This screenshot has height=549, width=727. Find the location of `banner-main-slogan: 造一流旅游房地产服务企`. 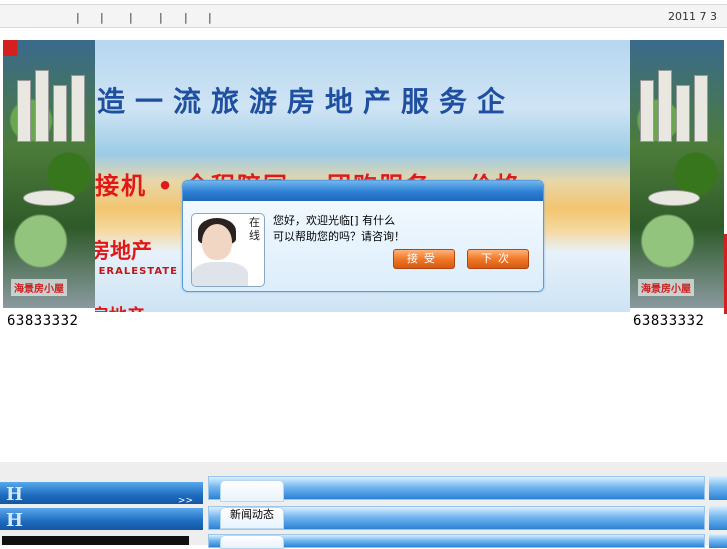

banner-main-slogan: 造一流旅游房地产服务企 is located at coordinates (306, 101).